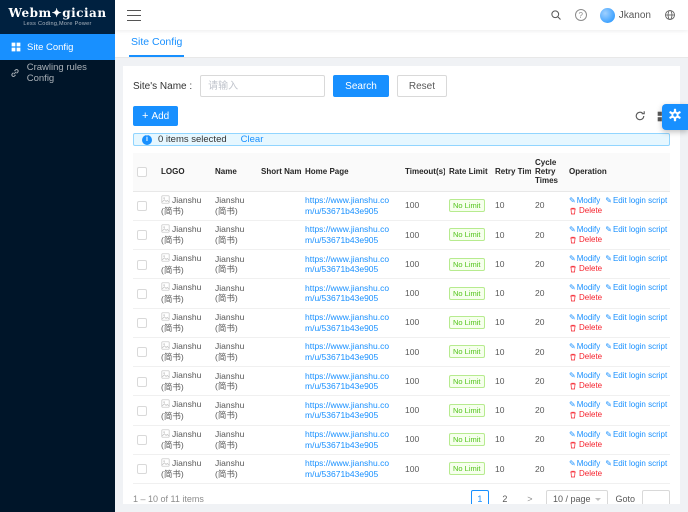 This screenshot has width=688, height=512. Describe the element at coordinates (142, 171) in the screenshot. I see `select-all-checkbox` at that location.